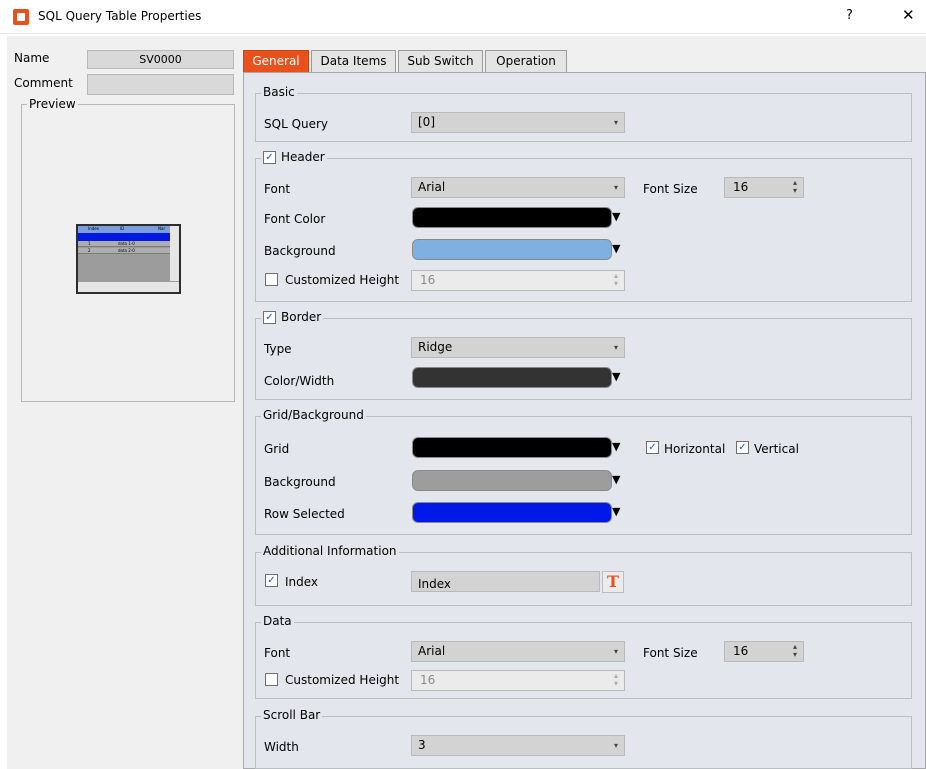  What do you see at coordinates (89, 250) in the screenshot?
I see `thumb-cell: 2` at bounding box center [89, 250].